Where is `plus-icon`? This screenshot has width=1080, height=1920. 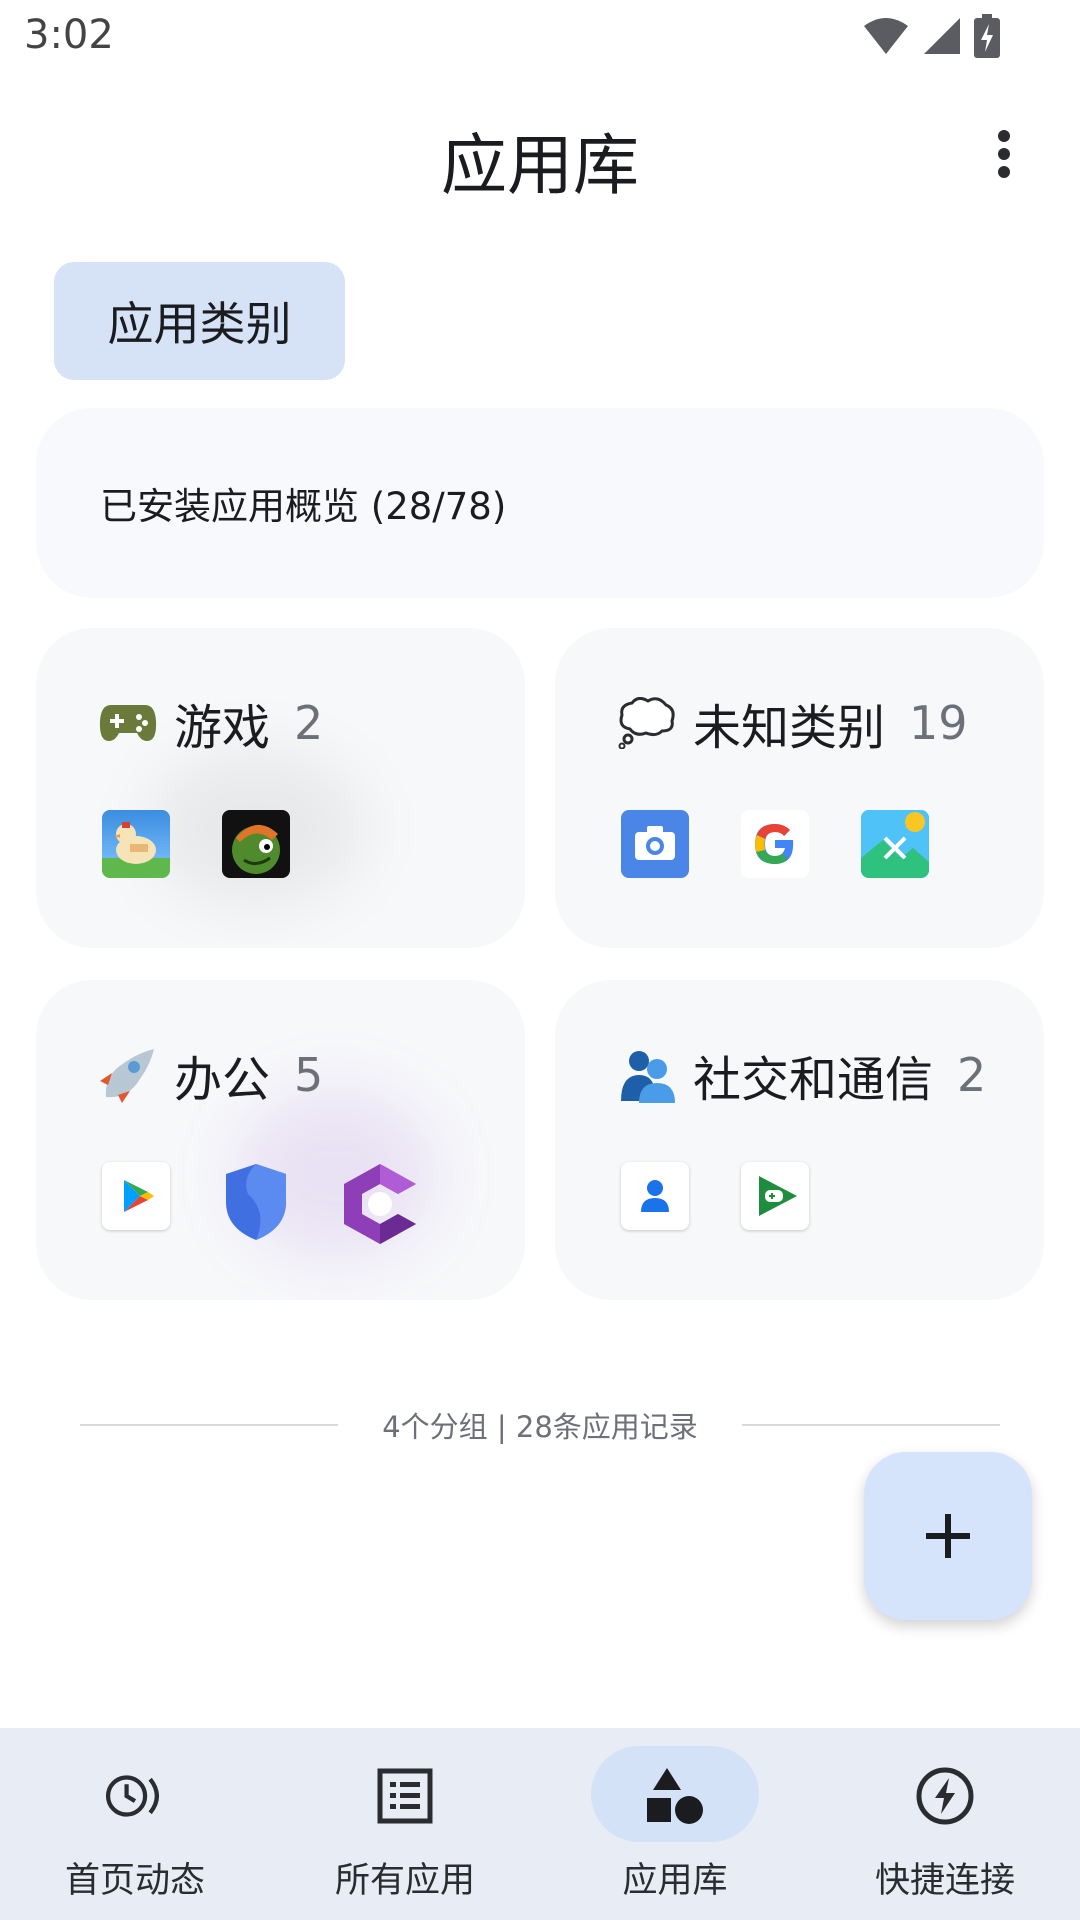
plus-icon is located at coordinates (948, 1536).